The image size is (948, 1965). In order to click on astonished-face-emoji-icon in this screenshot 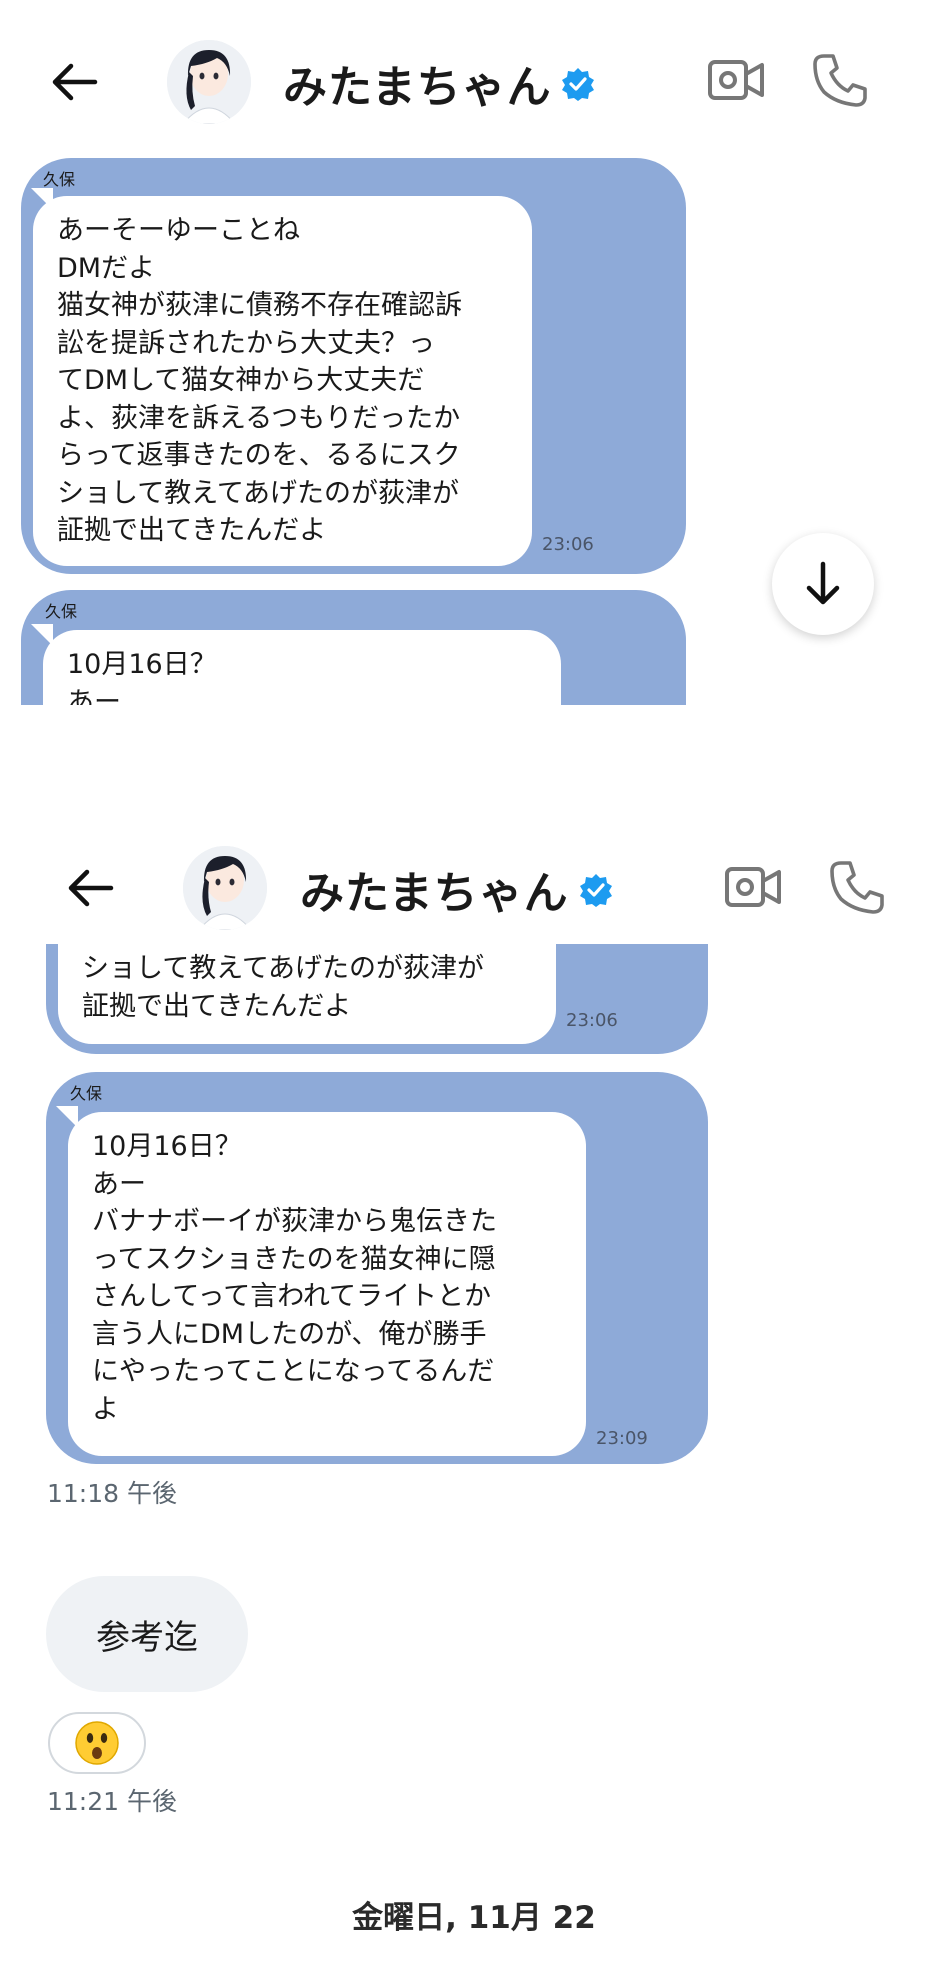, I will do `click(97, 1743)`.